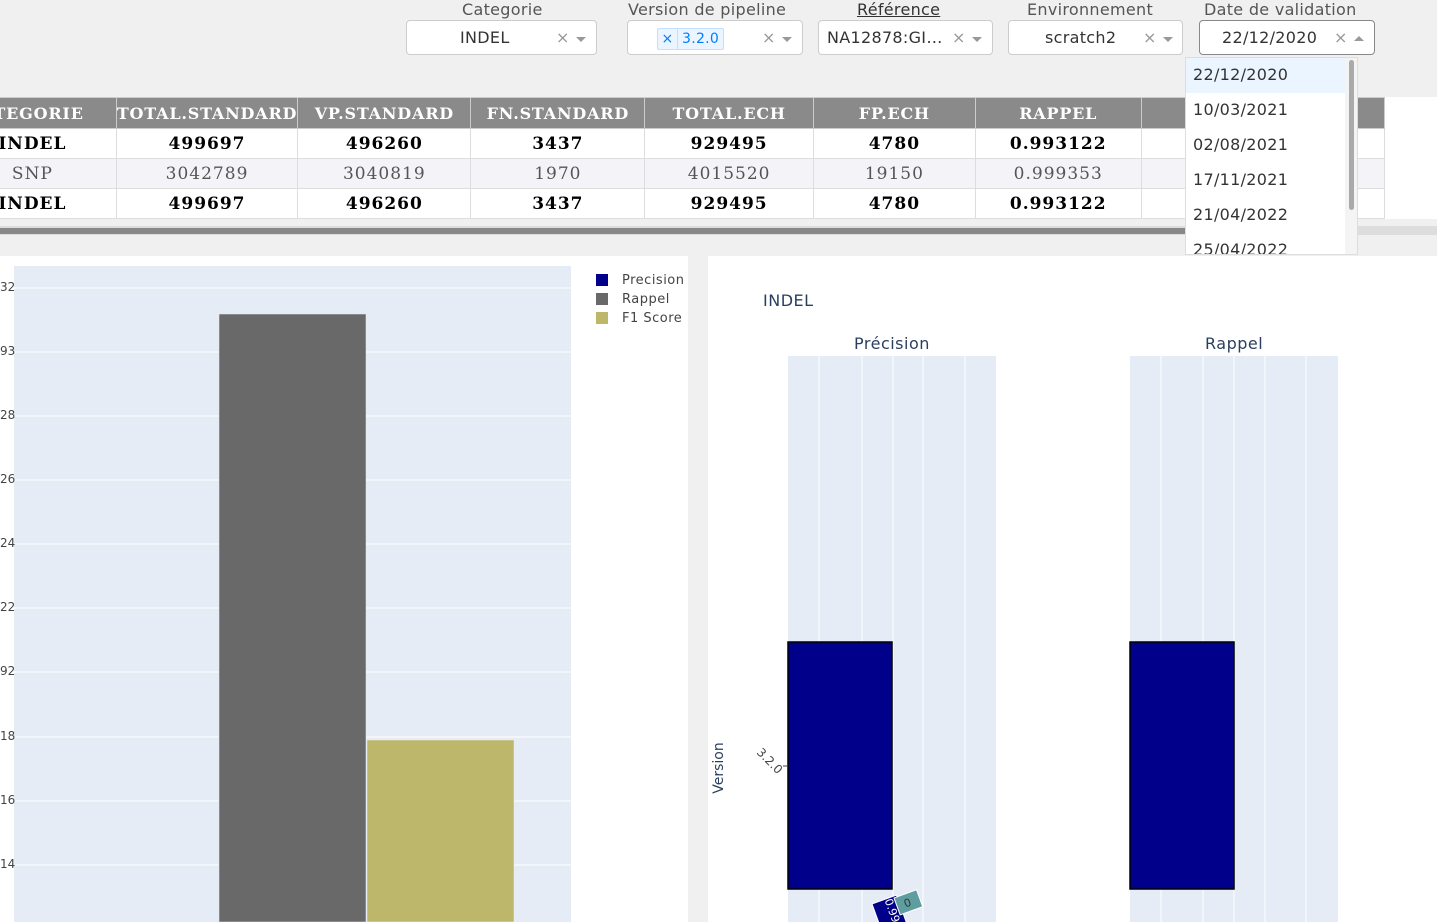 This screenshot has width=1437, height=922. Describe the element at coordinates (769, 760) in the screenshot. I see `y-tick-label: 3.2.0` at that location.